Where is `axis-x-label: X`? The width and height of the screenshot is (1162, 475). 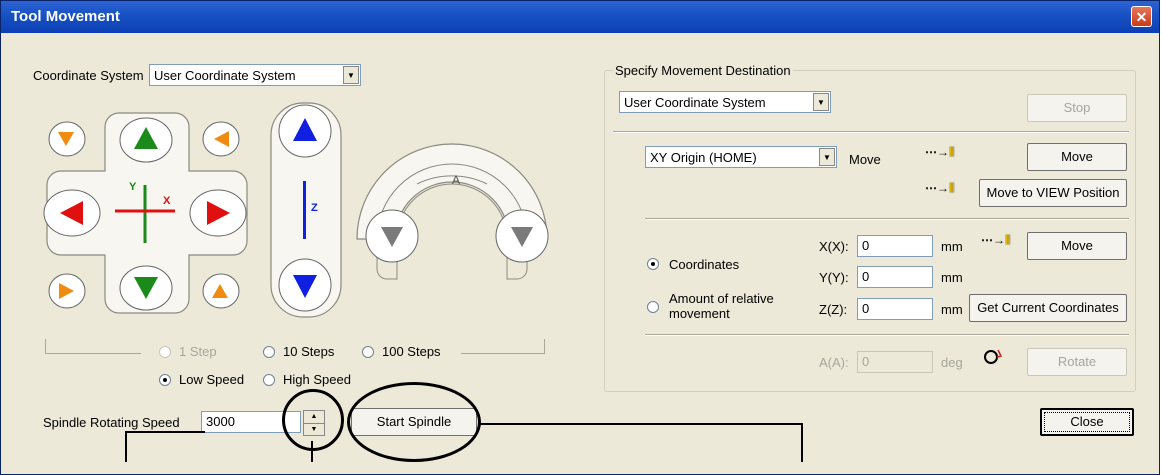 axis-x-label: X is located at coordinates (167, 201).